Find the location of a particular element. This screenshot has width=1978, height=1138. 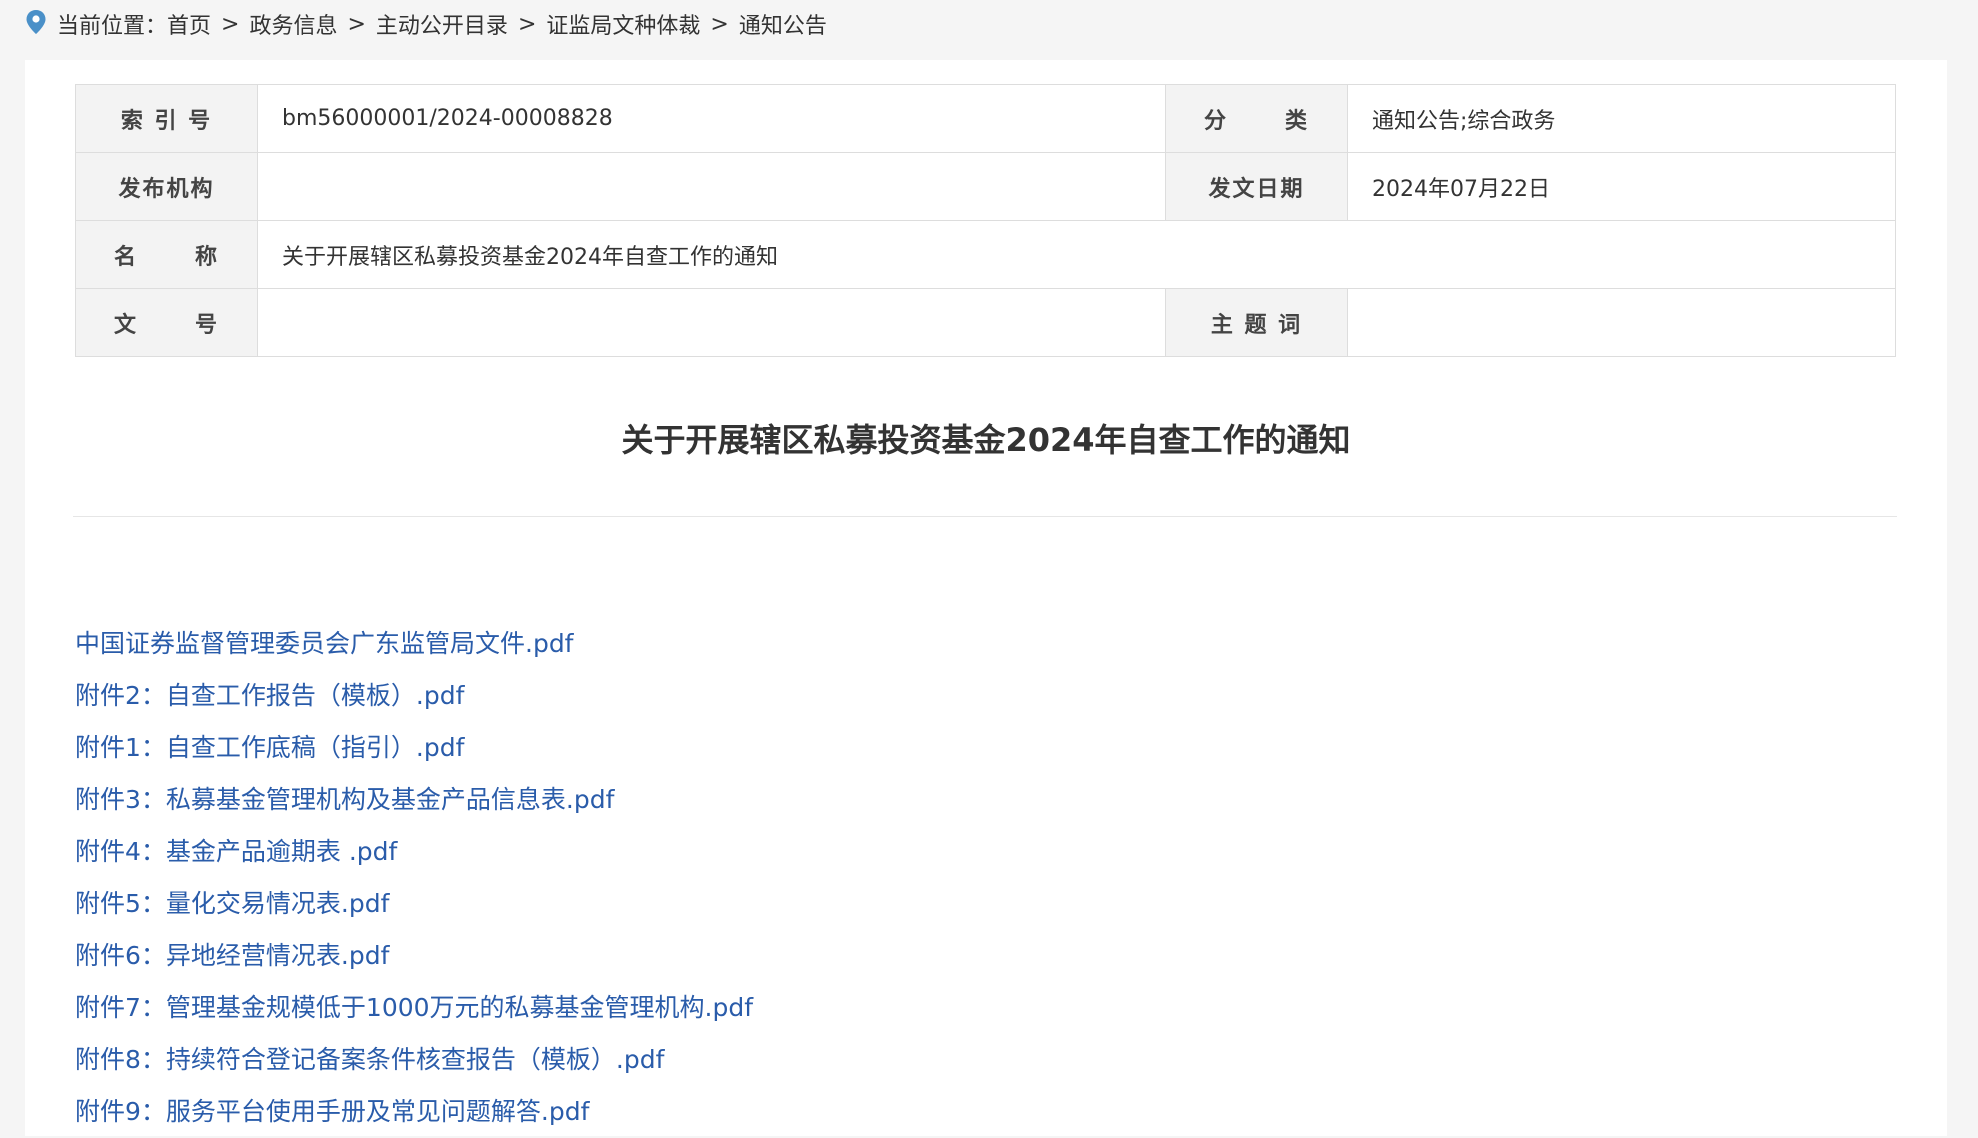

list-item: 附件4：基金产品逾期表 .pdf is located at coordinates (414, 852).